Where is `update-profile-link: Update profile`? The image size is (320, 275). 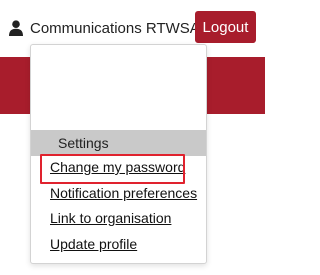 update-profile-link: Update profile is located at coordinates (93, 244).